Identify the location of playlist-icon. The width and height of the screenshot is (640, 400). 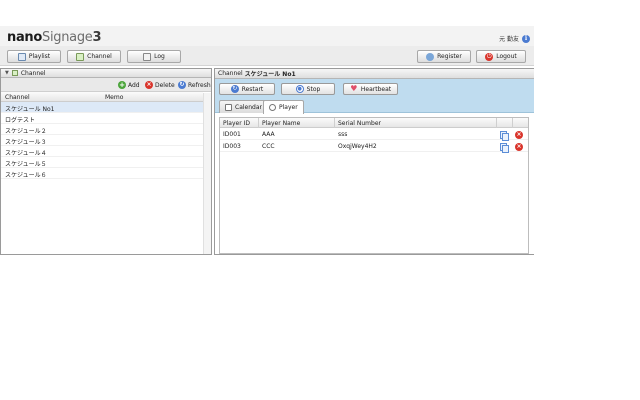
(21, 56).